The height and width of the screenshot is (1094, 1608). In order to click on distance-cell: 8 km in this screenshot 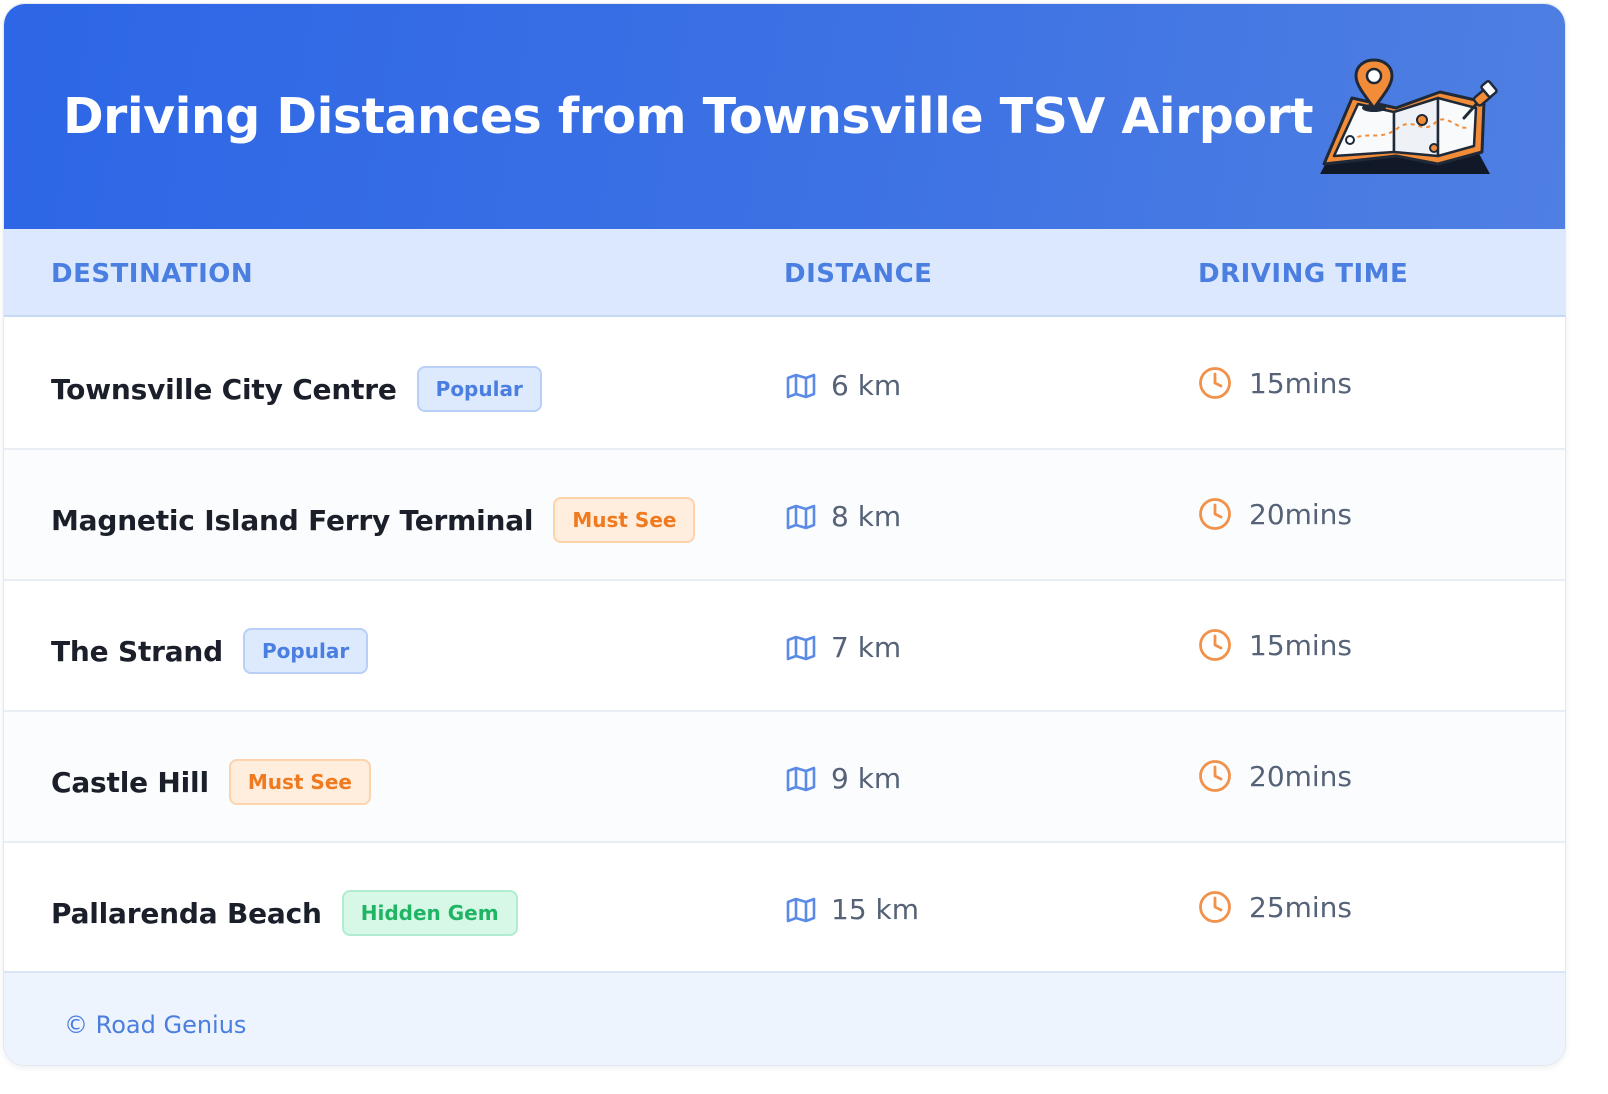, I will do `click(843, 516)`.